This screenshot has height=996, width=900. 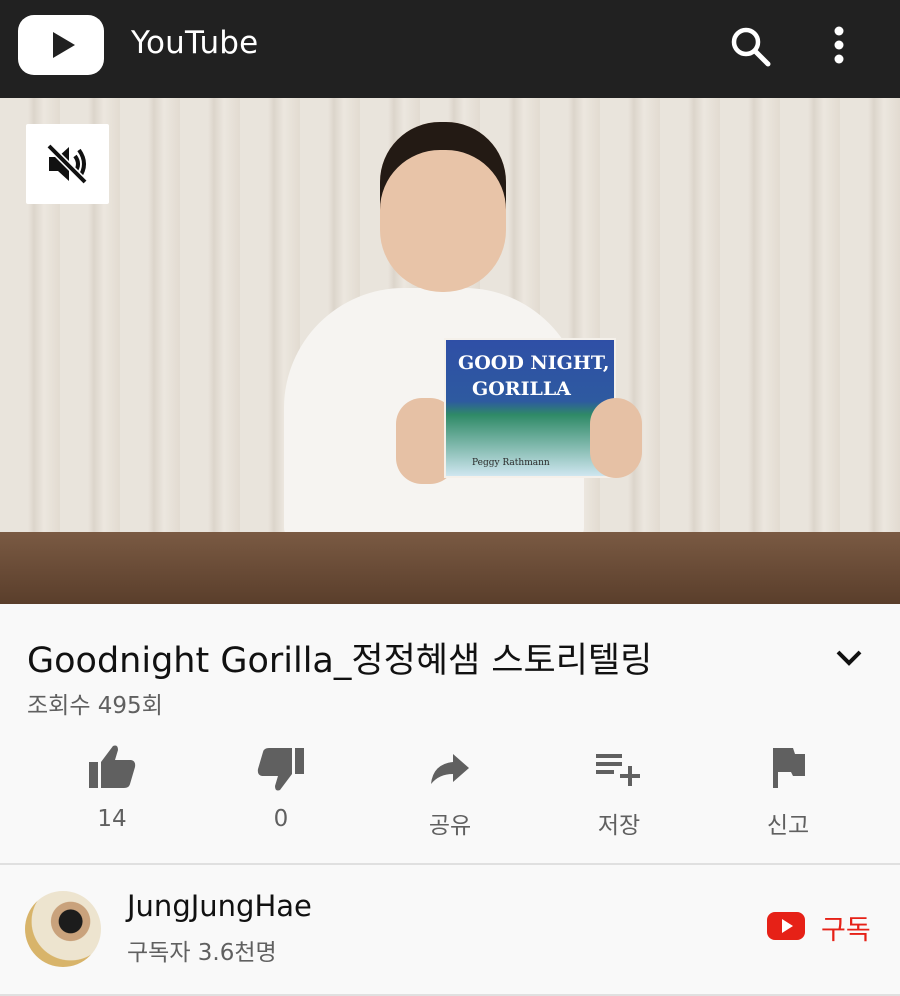 What do you see at coordinates (618, 770) in the screenshot?
I see `playlist-add-icon` at bounding box center [618, 770].